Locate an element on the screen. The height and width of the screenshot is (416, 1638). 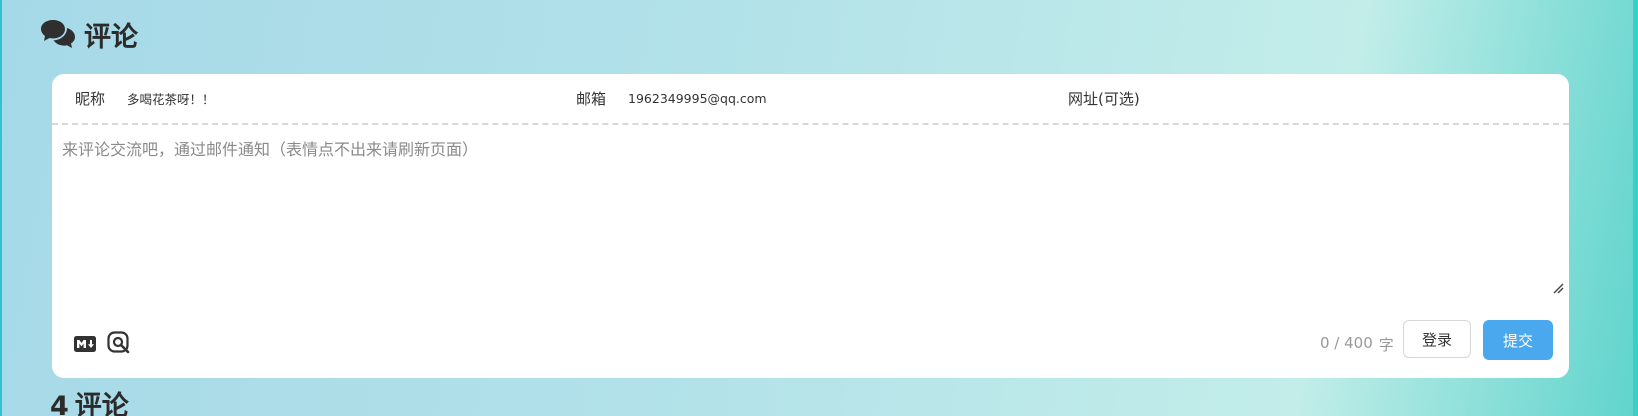
page-left-edge is located at coordinates (1, 208).